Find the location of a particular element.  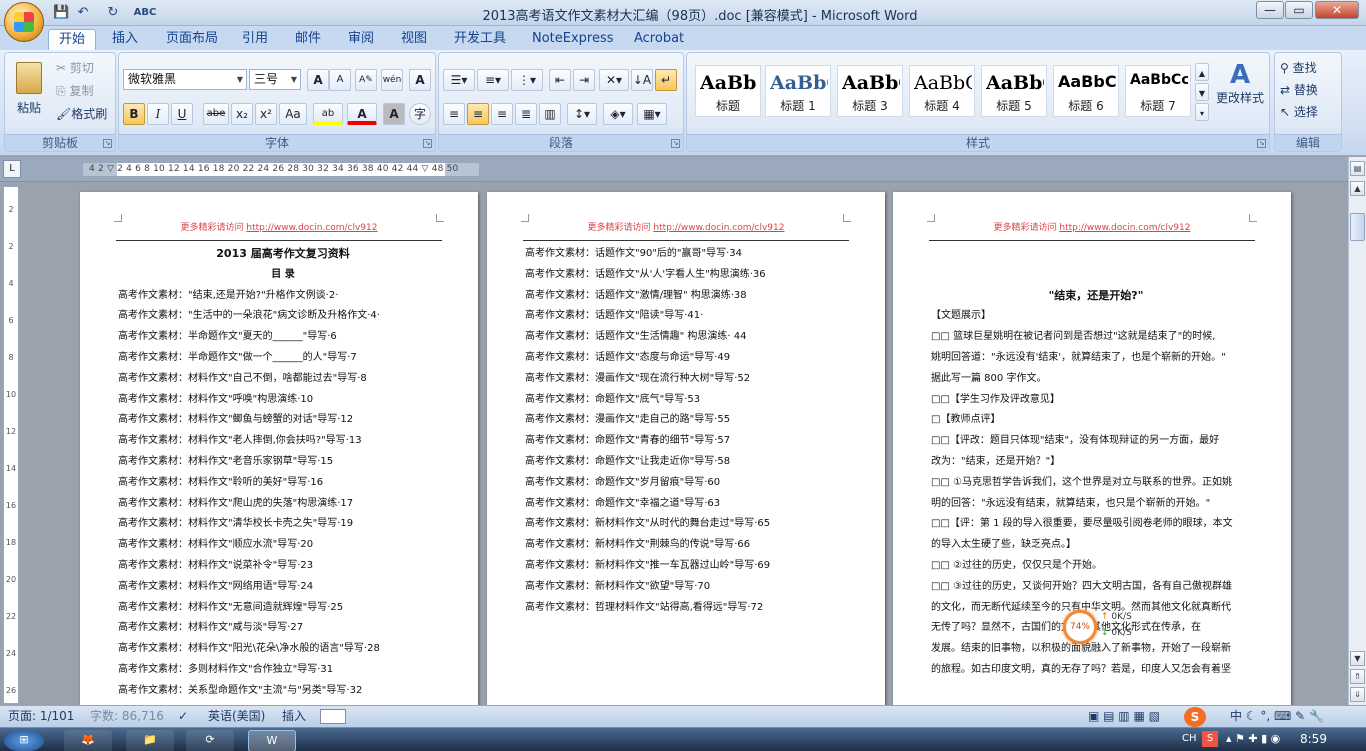

style-heading7: AaBbCcD 标题 7 is located at coordinates (1158, 91).